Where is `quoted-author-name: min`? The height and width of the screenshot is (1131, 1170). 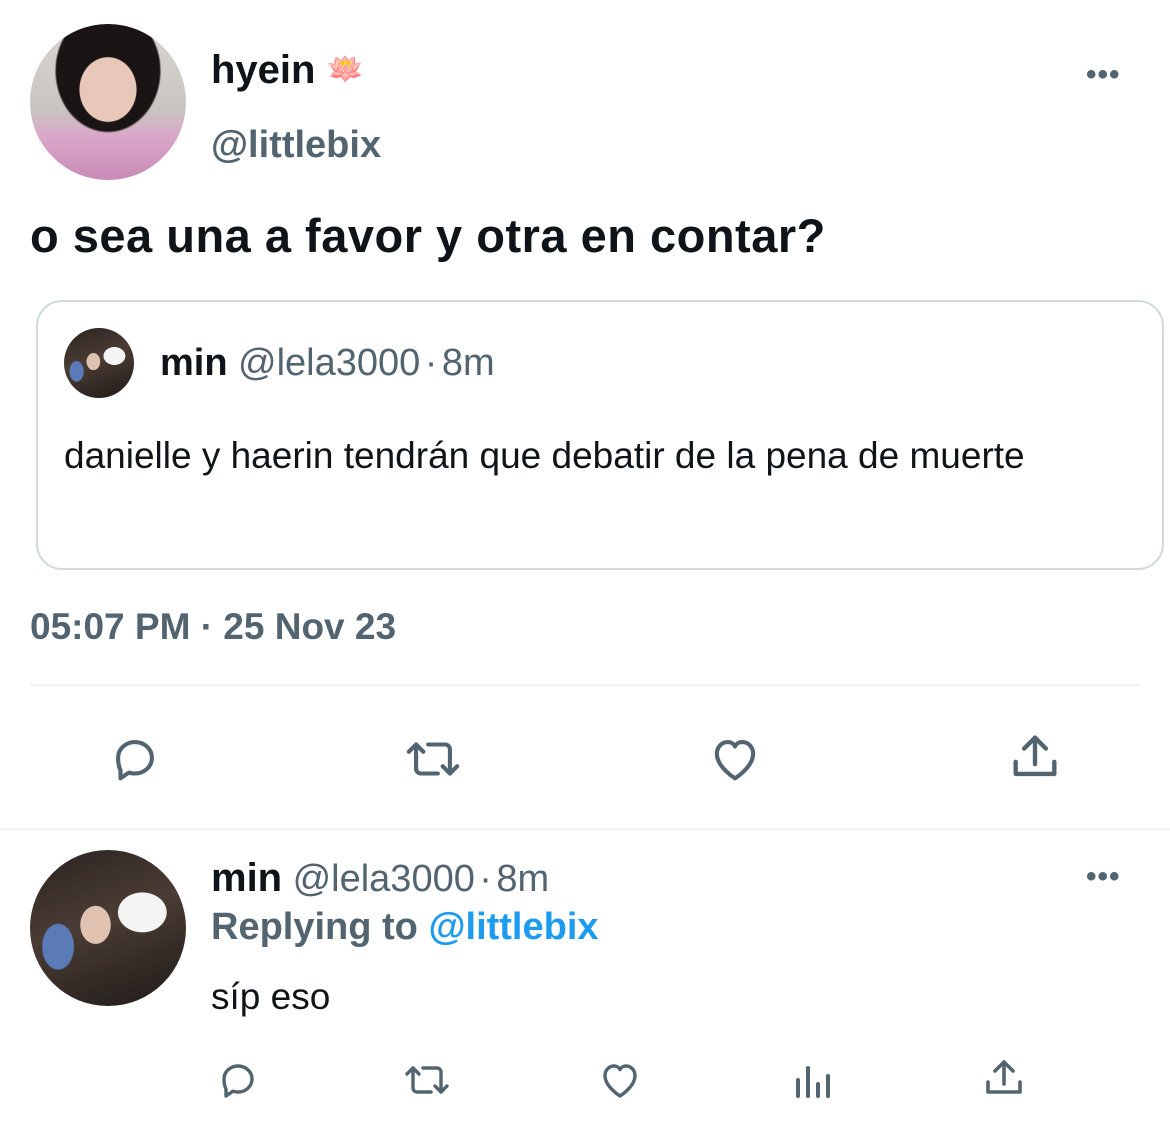 quoted-author-name: min is located at coordinates (194, 363).